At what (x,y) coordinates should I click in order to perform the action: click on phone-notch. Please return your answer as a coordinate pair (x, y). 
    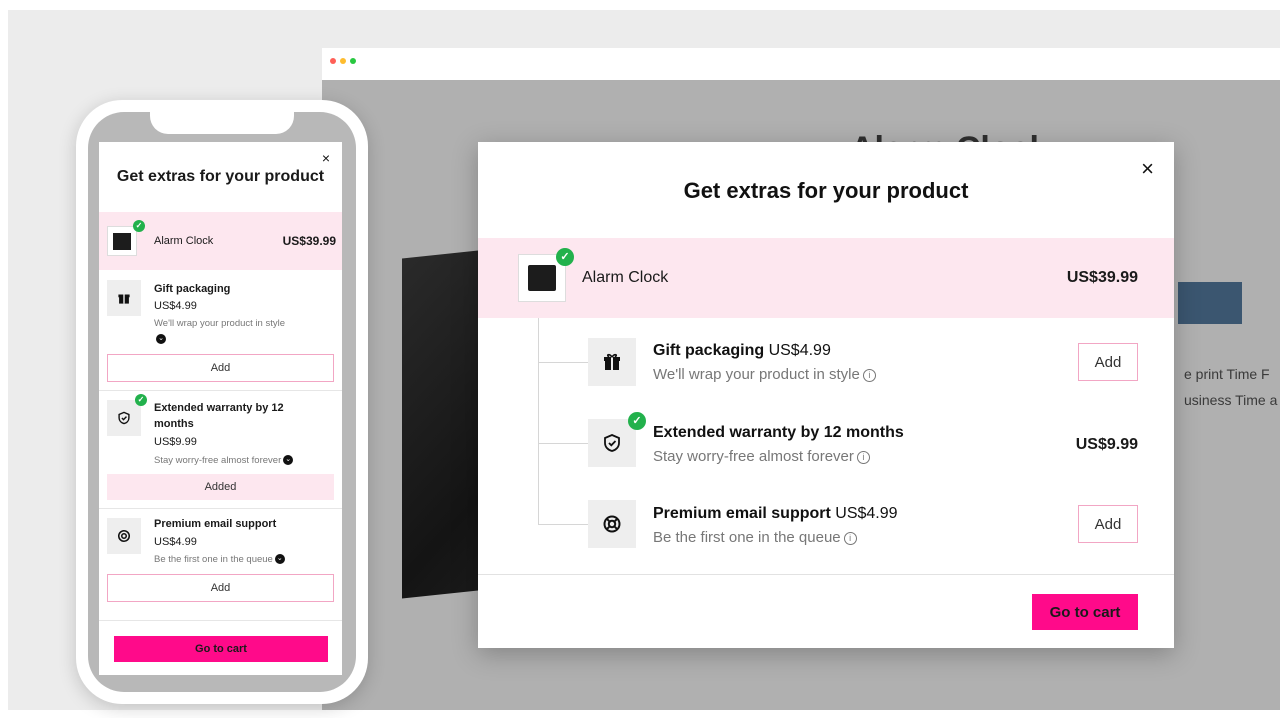
    Looking at the image, I should click on (222, 123).